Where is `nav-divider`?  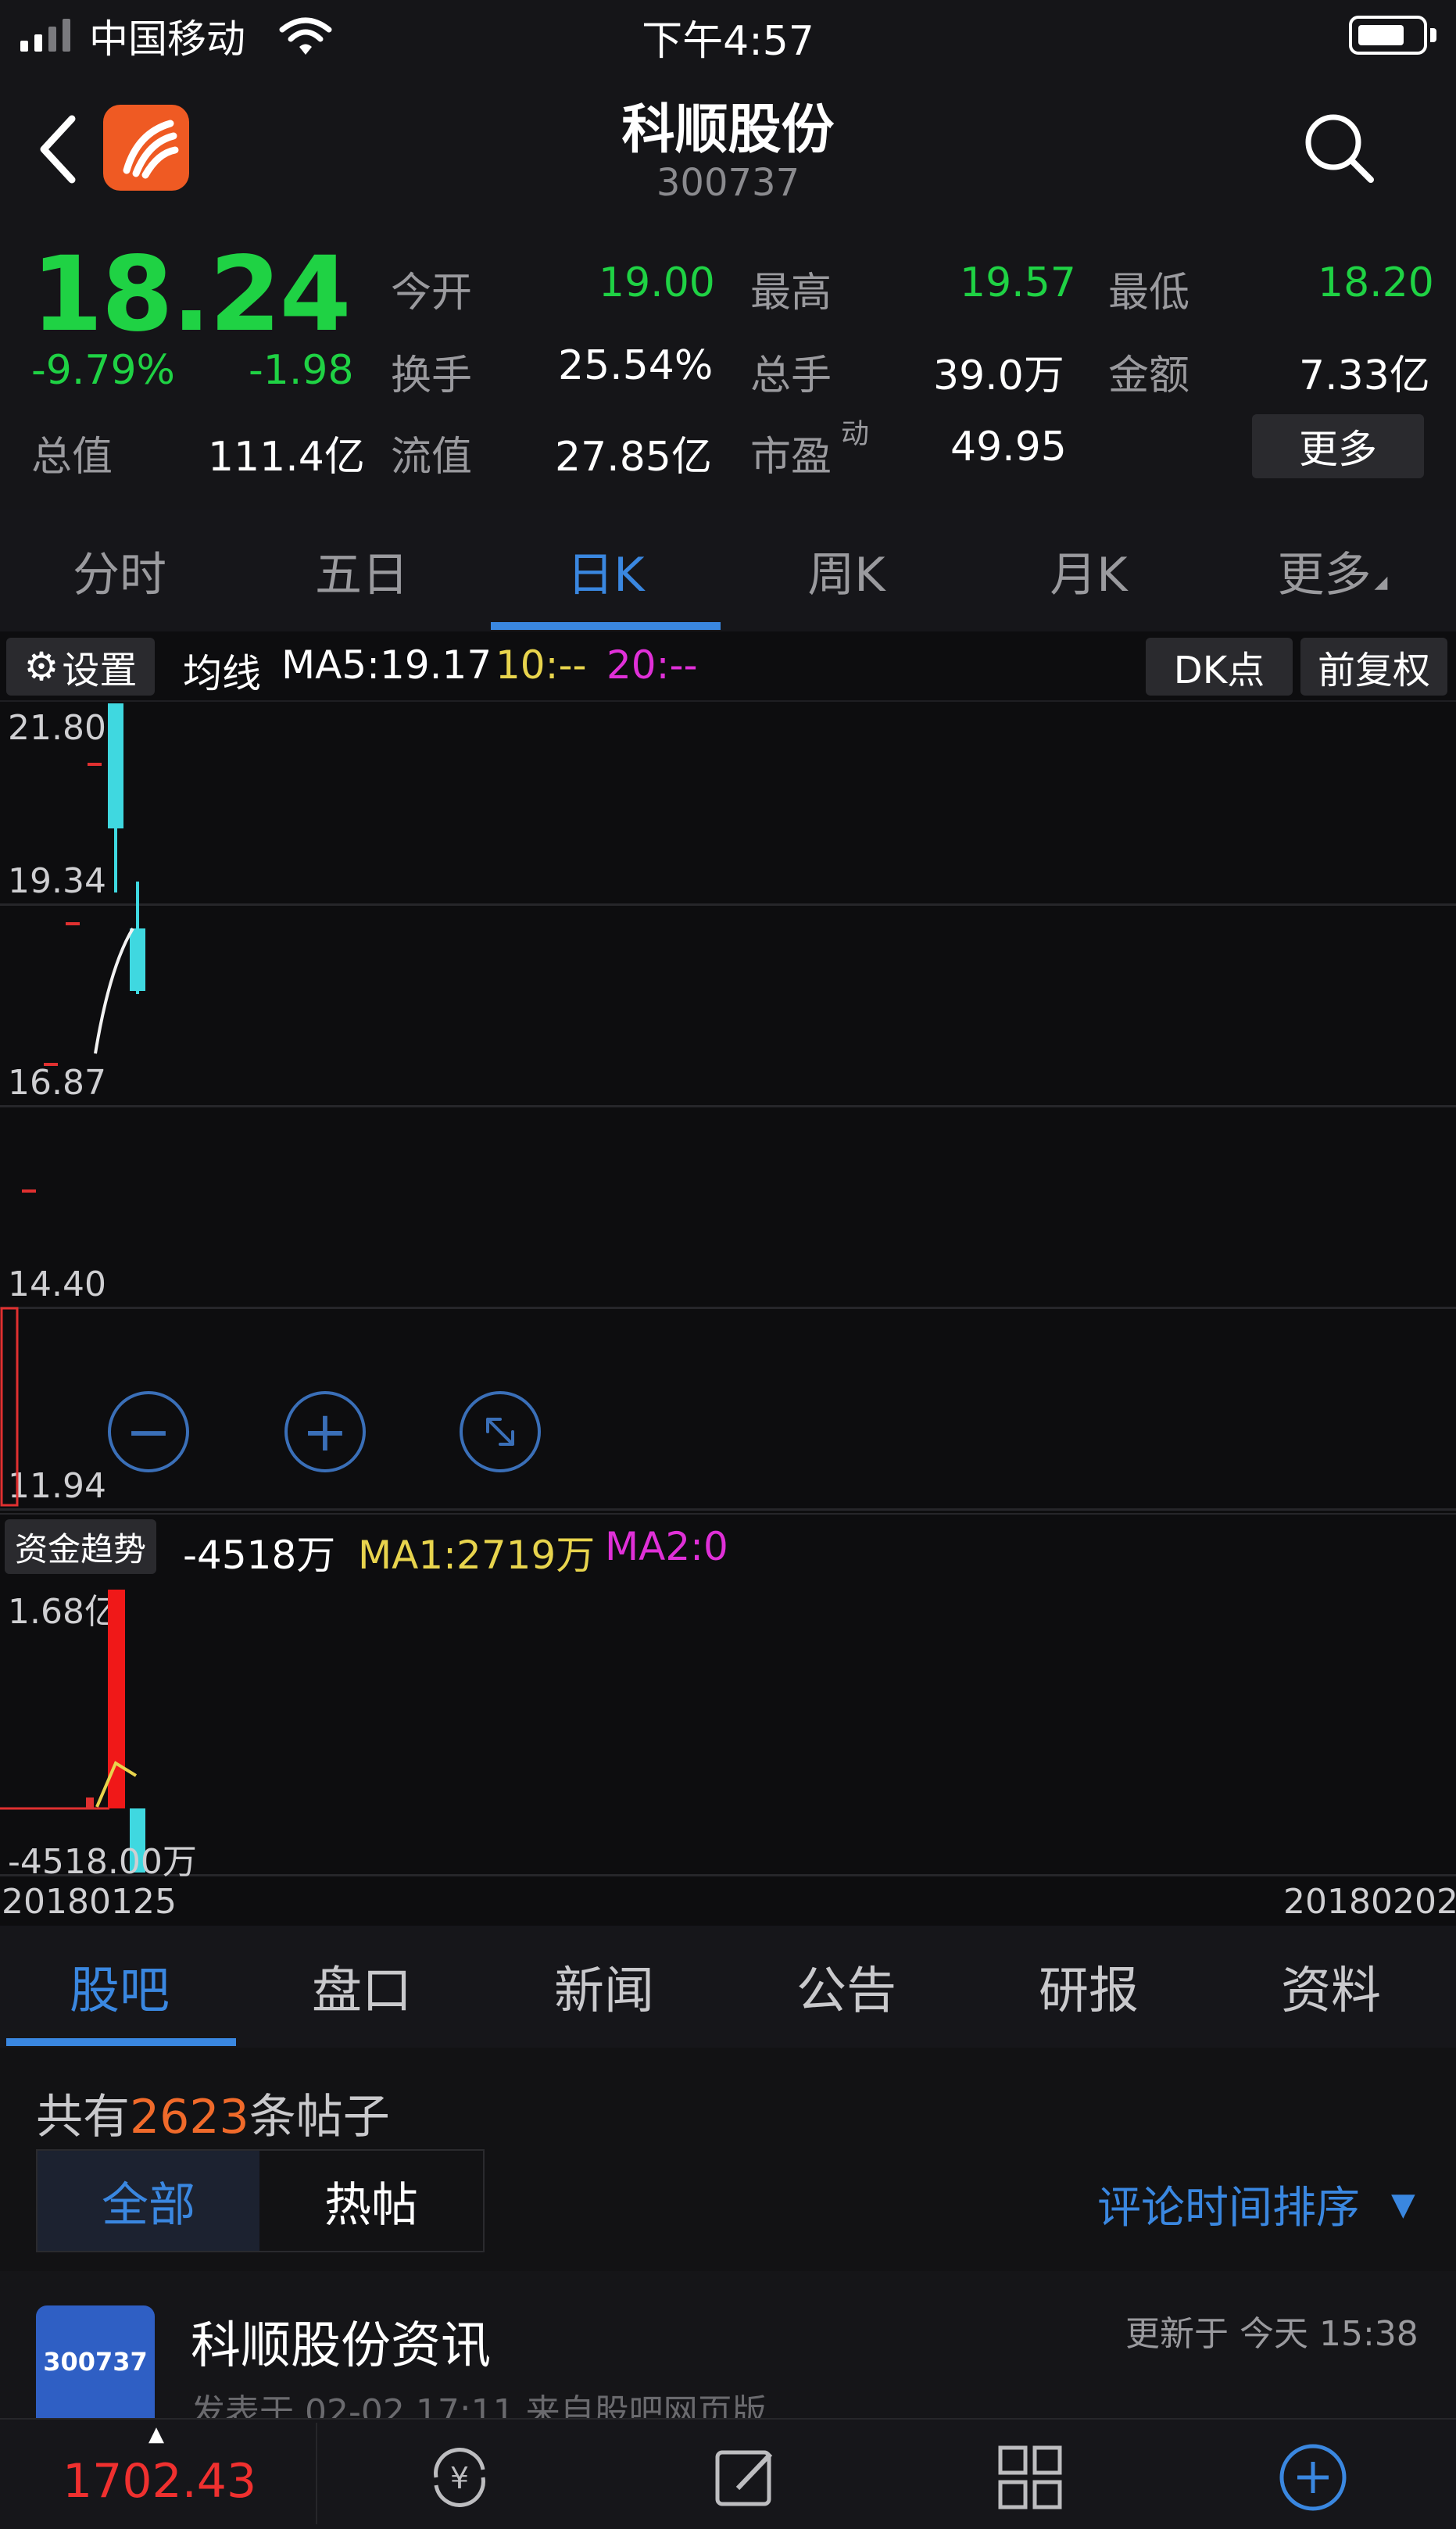 nav-divider is located at coordinates (316, 2473).